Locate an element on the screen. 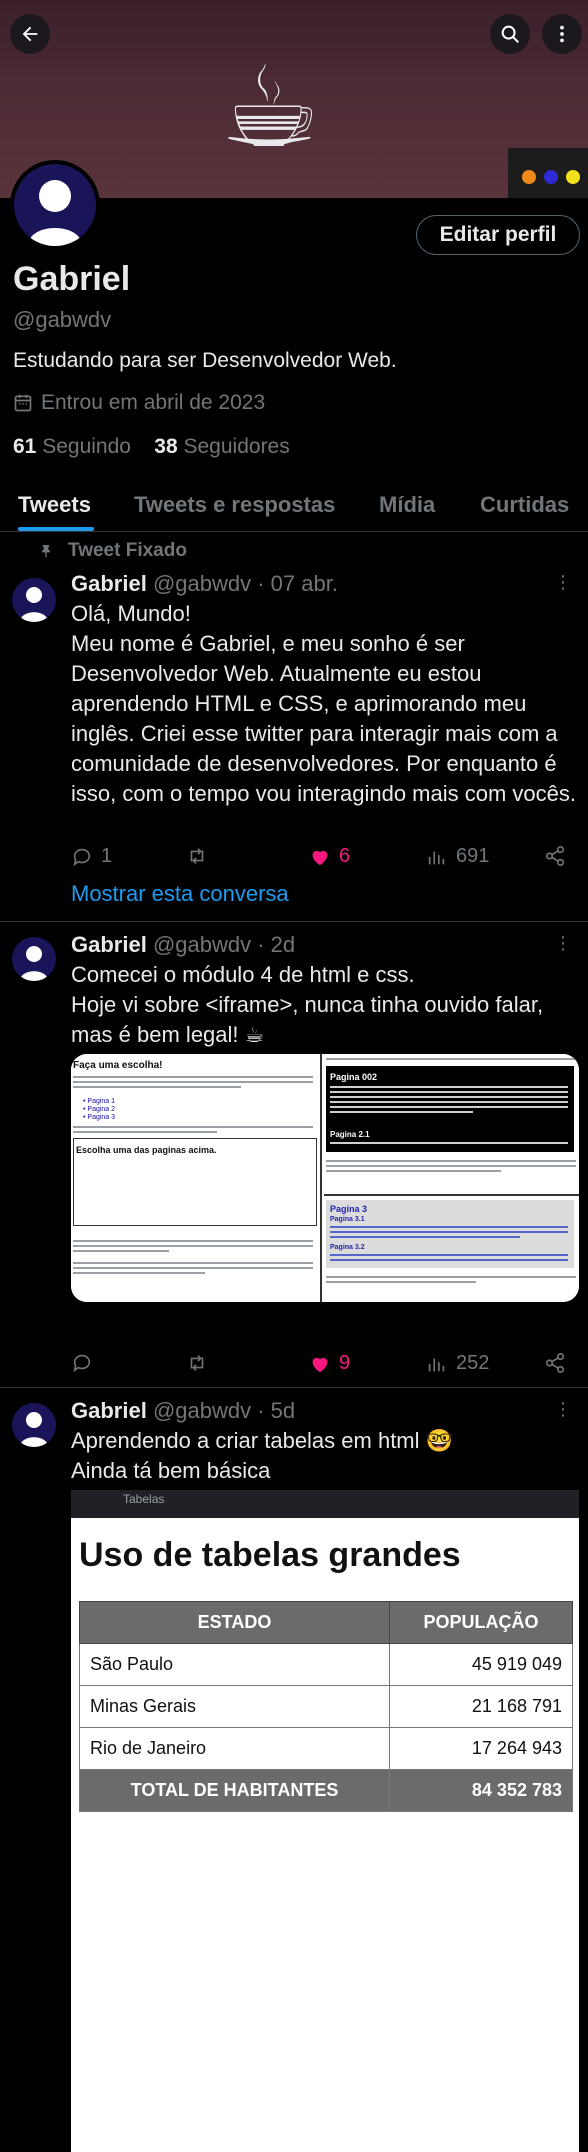  views-button: 691 is located at coordinates (457, 856).